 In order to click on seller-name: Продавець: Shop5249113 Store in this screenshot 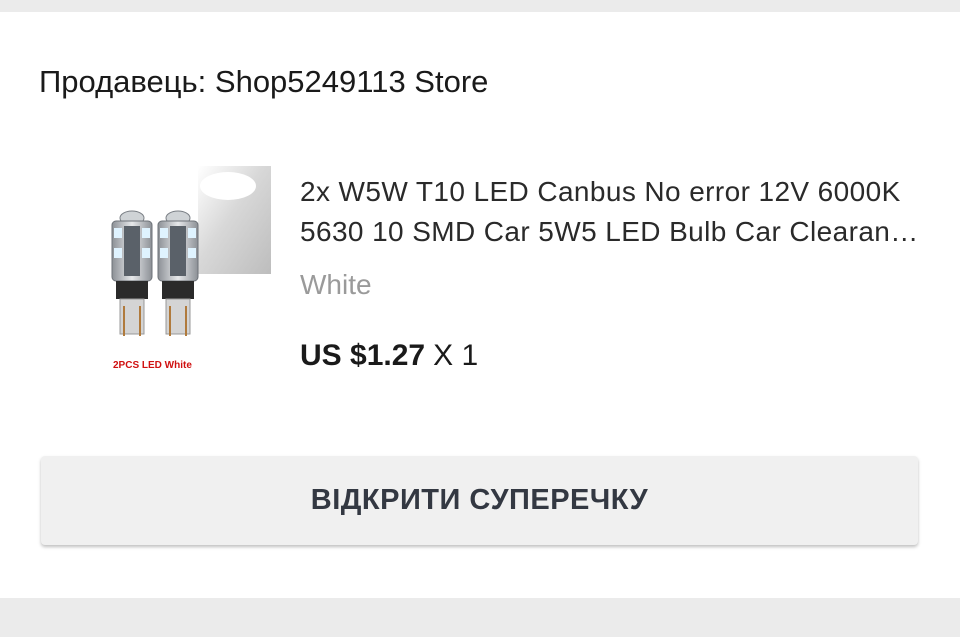, I will do `click(263, 82)`.